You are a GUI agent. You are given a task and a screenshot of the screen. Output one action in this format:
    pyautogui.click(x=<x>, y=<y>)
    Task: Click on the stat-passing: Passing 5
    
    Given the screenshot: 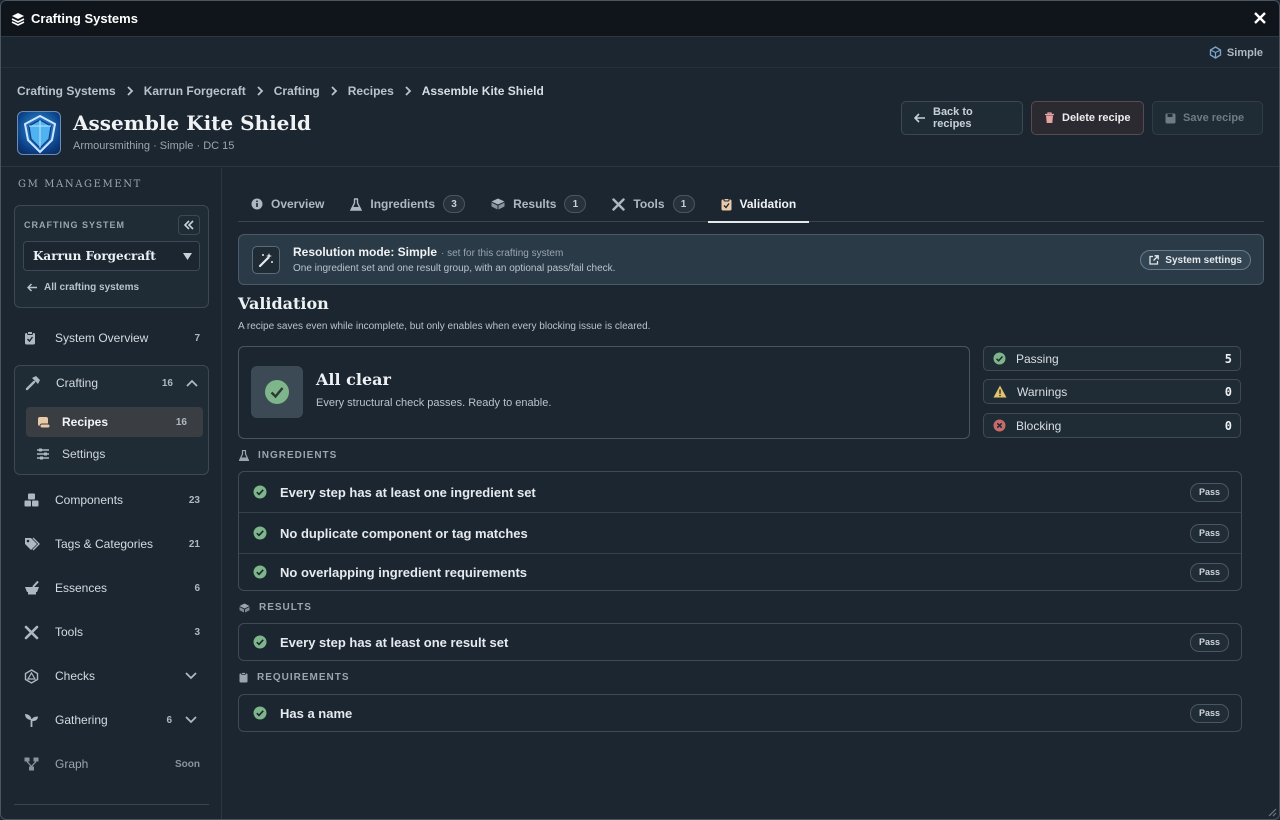 What is the action you would take?
    pyautogui.click(x=1112, y=358)
    